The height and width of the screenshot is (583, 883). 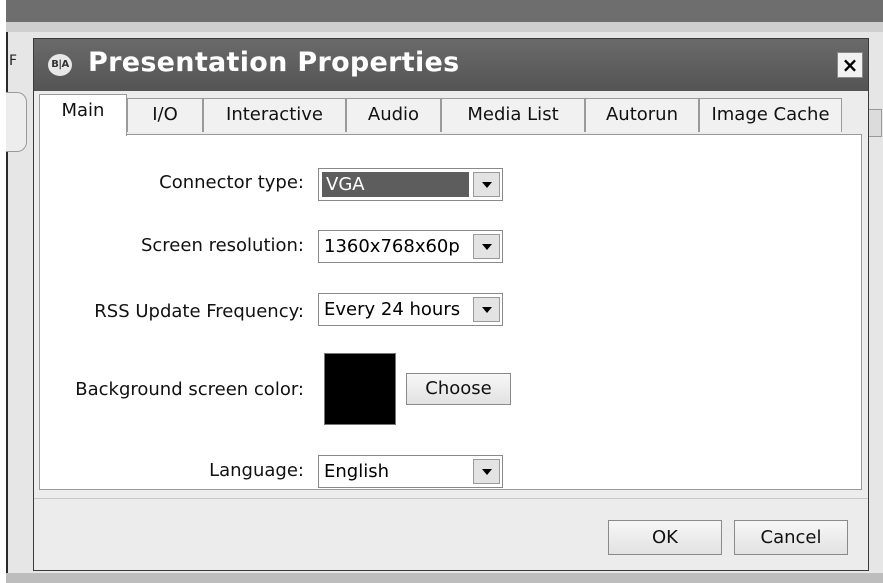 What do you see at coordinates (345, 184) in the screenshot?
I see `connector-type-value: VGA` at bounding box center [345, 184].